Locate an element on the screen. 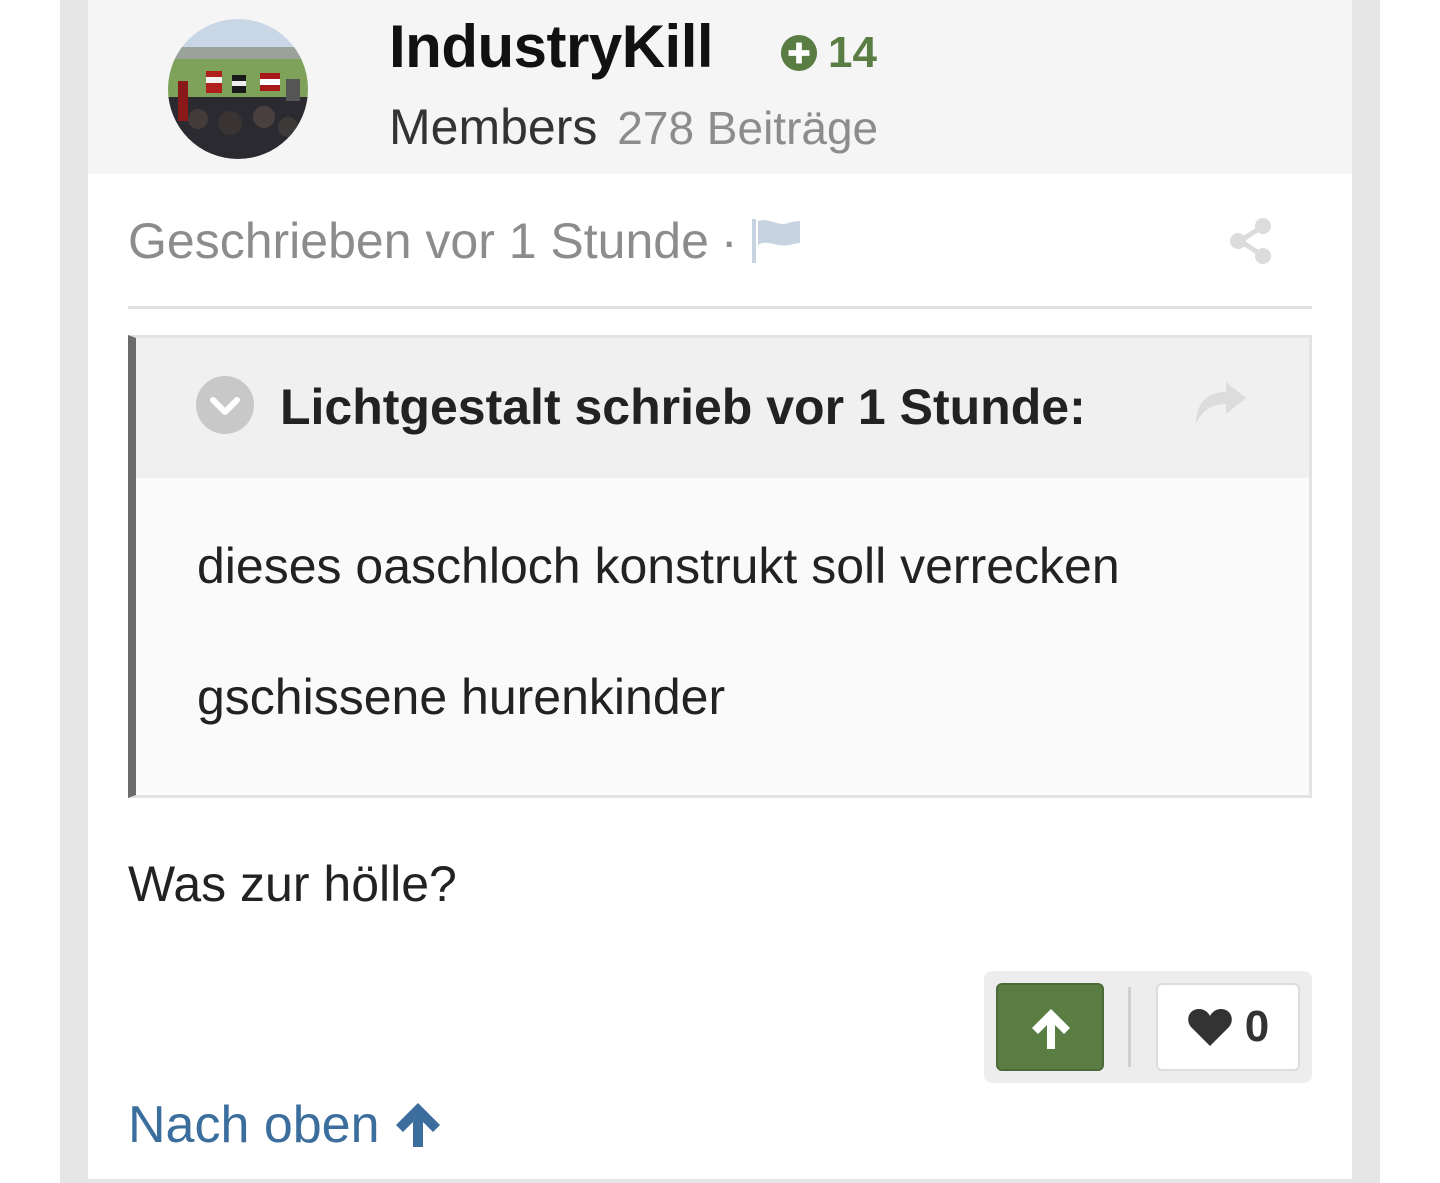 This screenshot has height=1183, width=1440. member-group: Members is located at coordinates (493, 127).